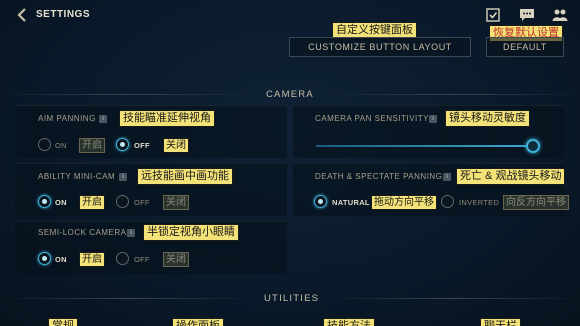 The width and height of the screenshot is (580, 326). Describe the element at coordinates (44, 144) in the screenshot. I see `aim-panning-on-radio` at that location.